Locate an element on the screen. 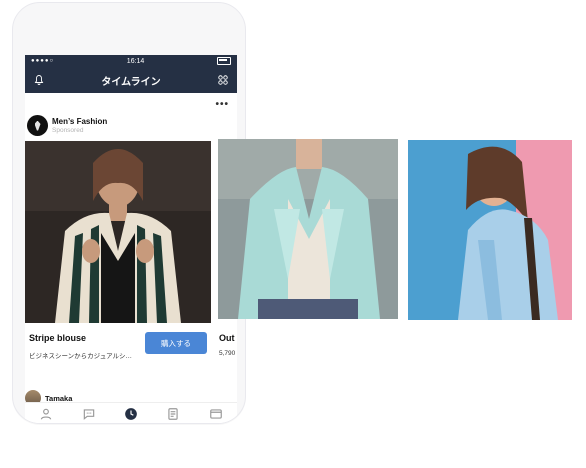  more-options-button: ••• is located at coordinates (222, 104).